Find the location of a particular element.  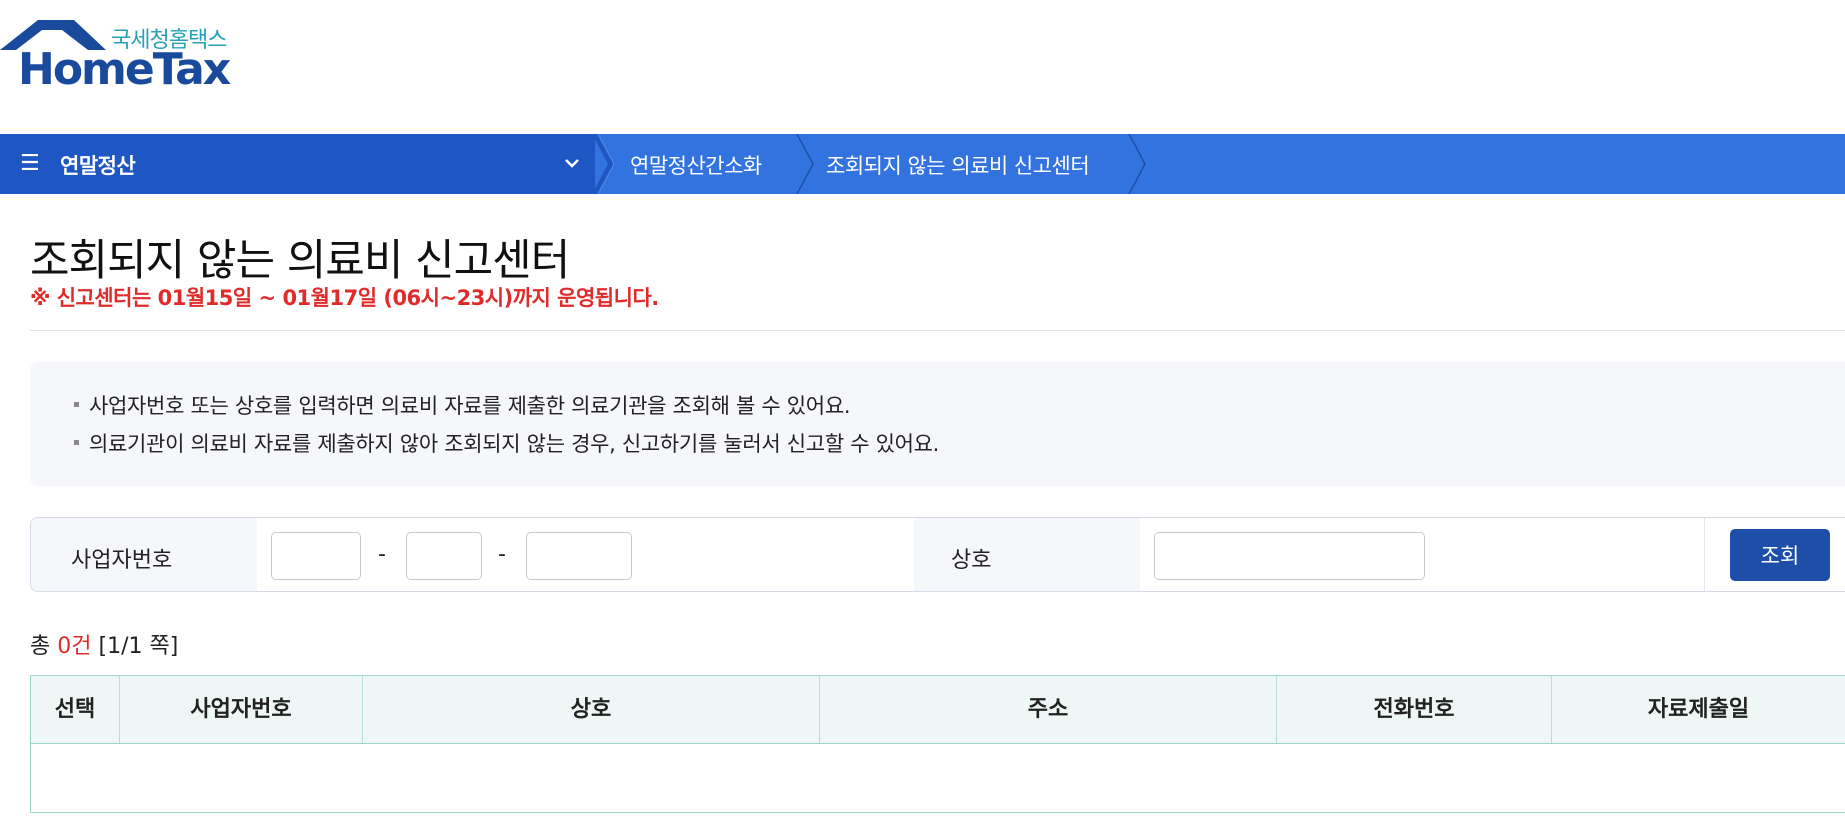

hometax-logo: 국세청홈택스 HomeTax is located at coordinates (115, 54).